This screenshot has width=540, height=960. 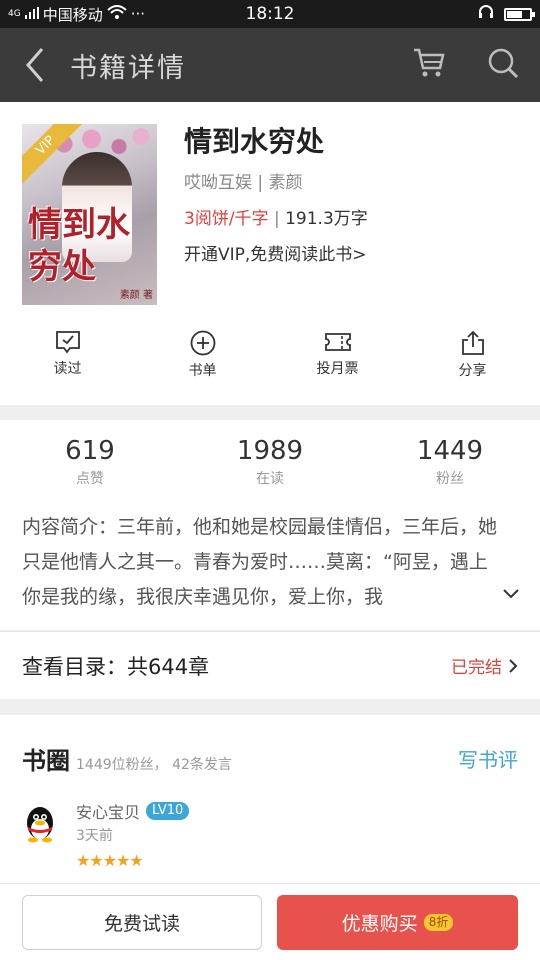 What do you see at coordinates (138, 14) in the screenshot?
I see `more-dots: ···` at bounding box center [138, 14].